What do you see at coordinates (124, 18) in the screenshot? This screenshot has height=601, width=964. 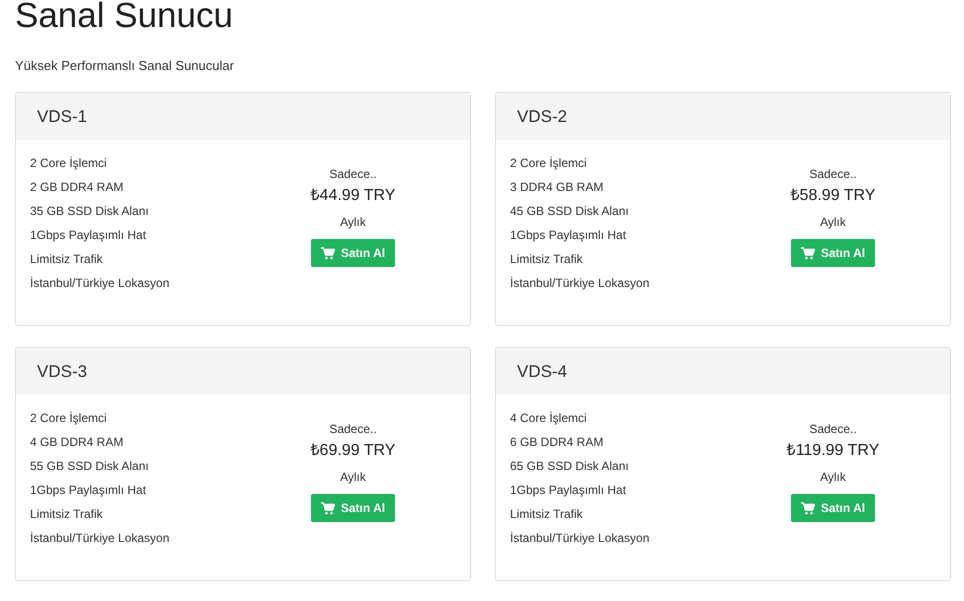 I see `page-title: Sanal Sunucu` at bounding box center [124, 18].